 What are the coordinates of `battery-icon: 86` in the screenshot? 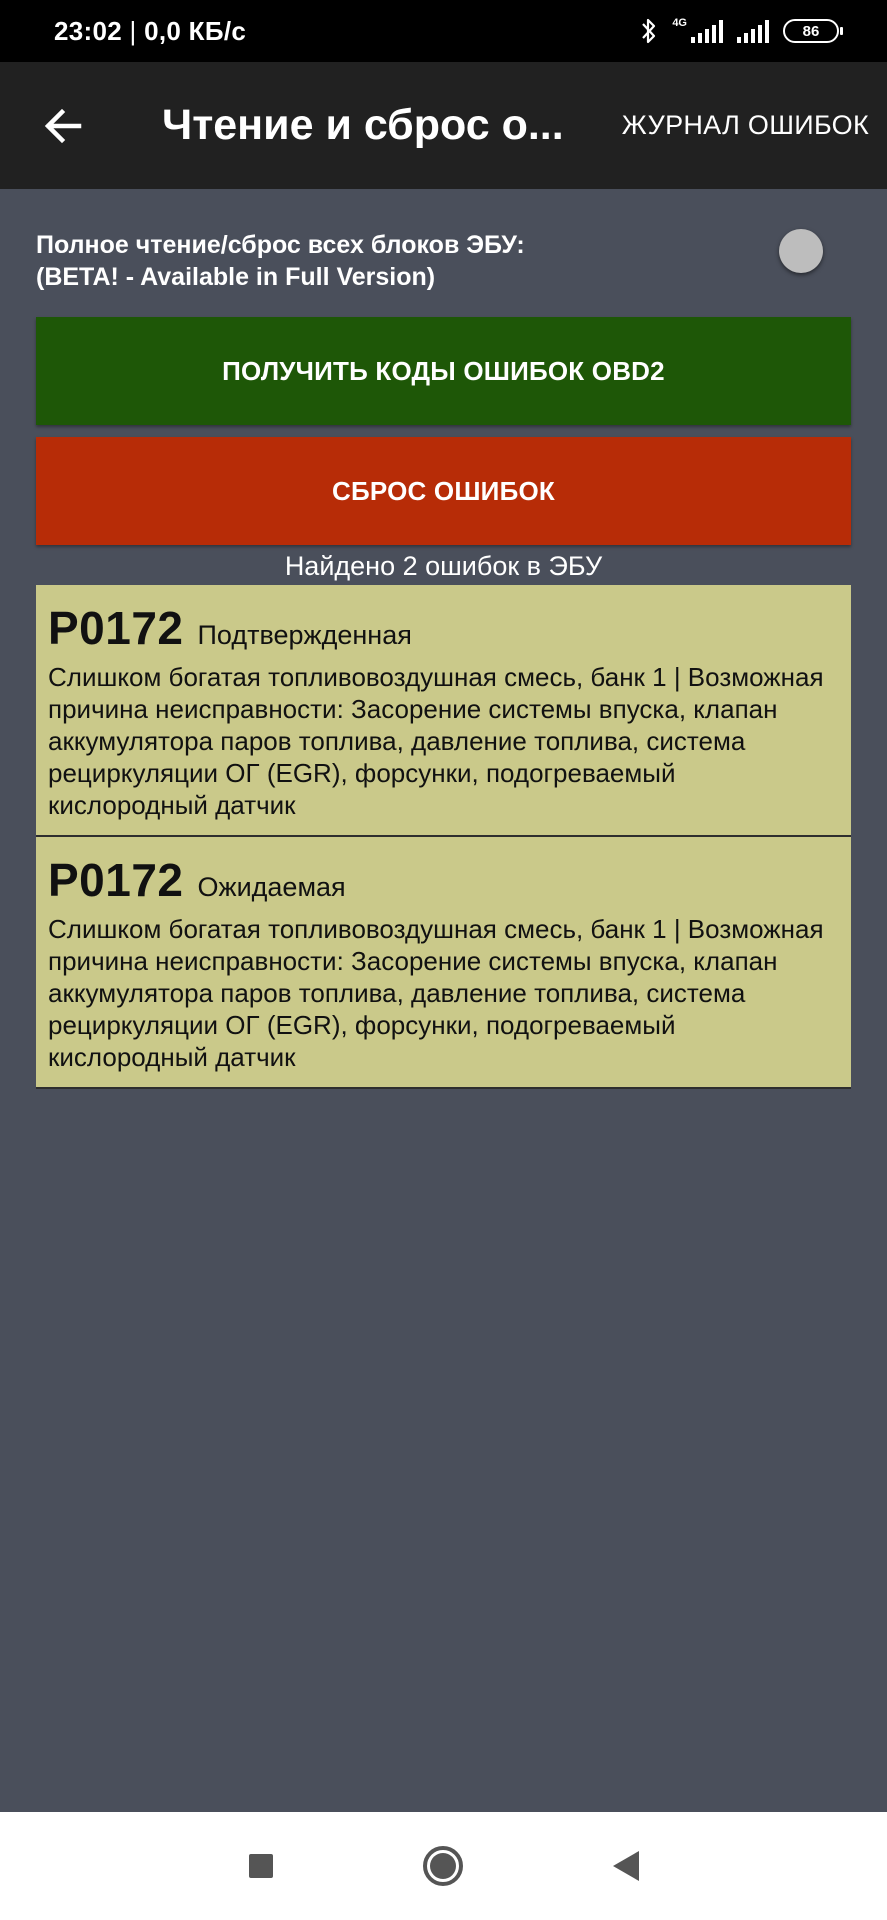 It's located at (813, 31).